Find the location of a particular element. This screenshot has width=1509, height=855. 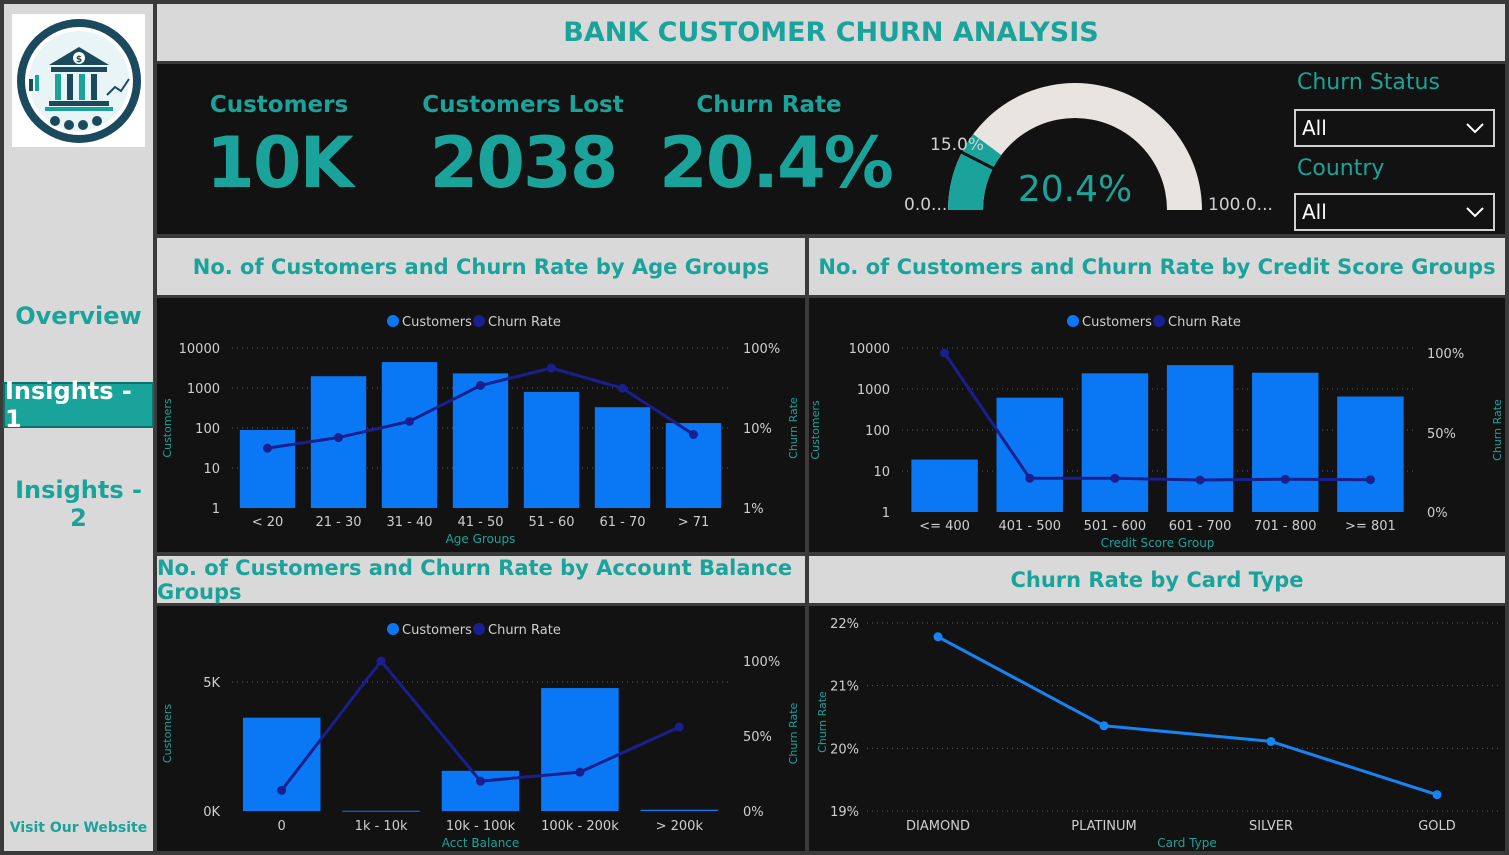

balance-x-tick: 1k - 10k is located at coordinates (381, 826).